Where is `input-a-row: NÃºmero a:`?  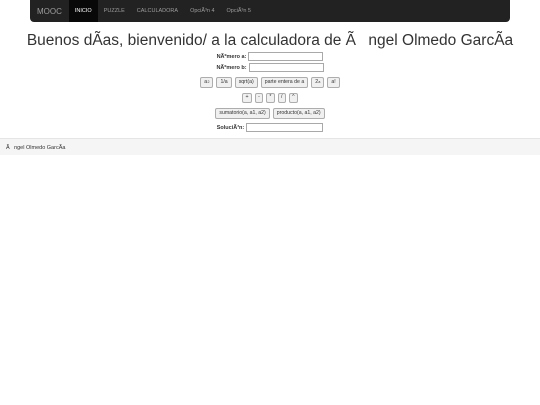 input-a-row: NÃºmero a: is located at coordinates (270, 56).